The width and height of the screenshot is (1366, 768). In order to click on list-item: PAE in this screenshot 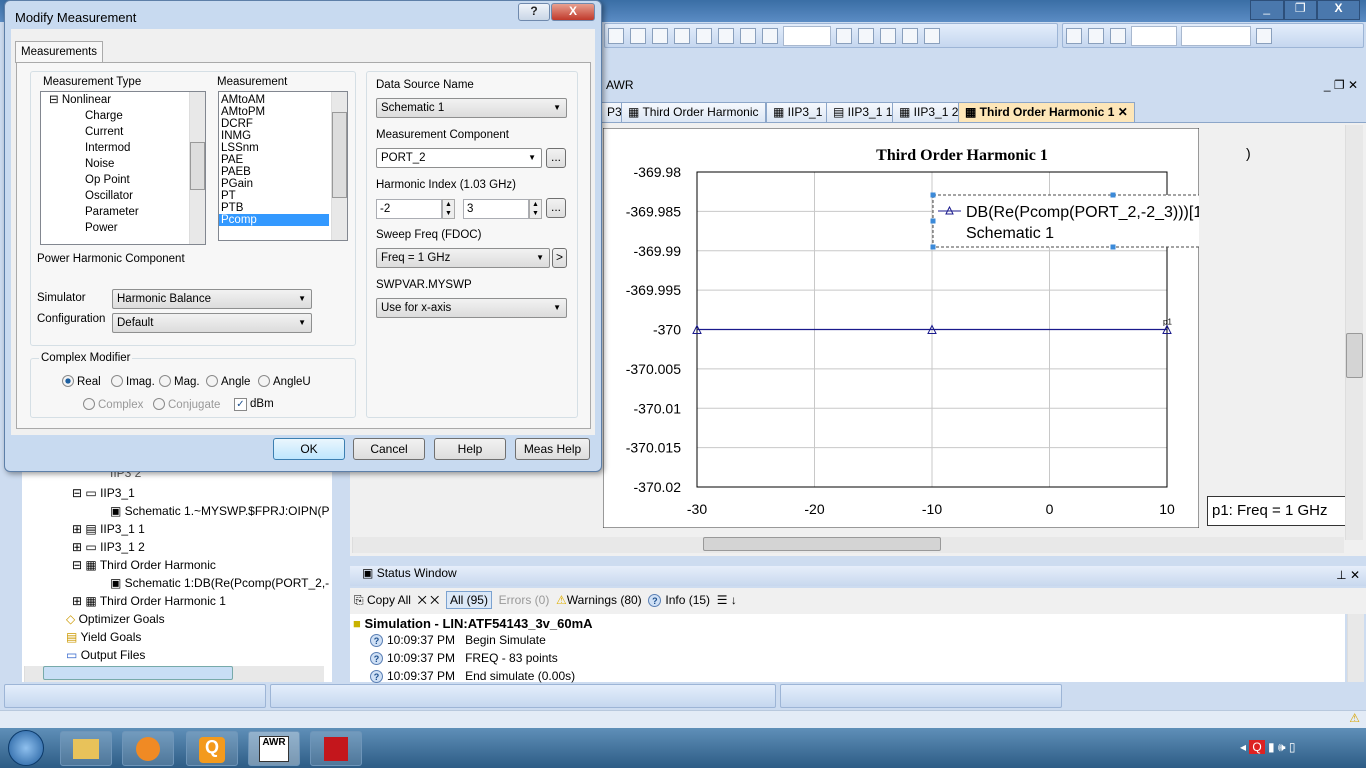, I will do `click(283, 160)`.